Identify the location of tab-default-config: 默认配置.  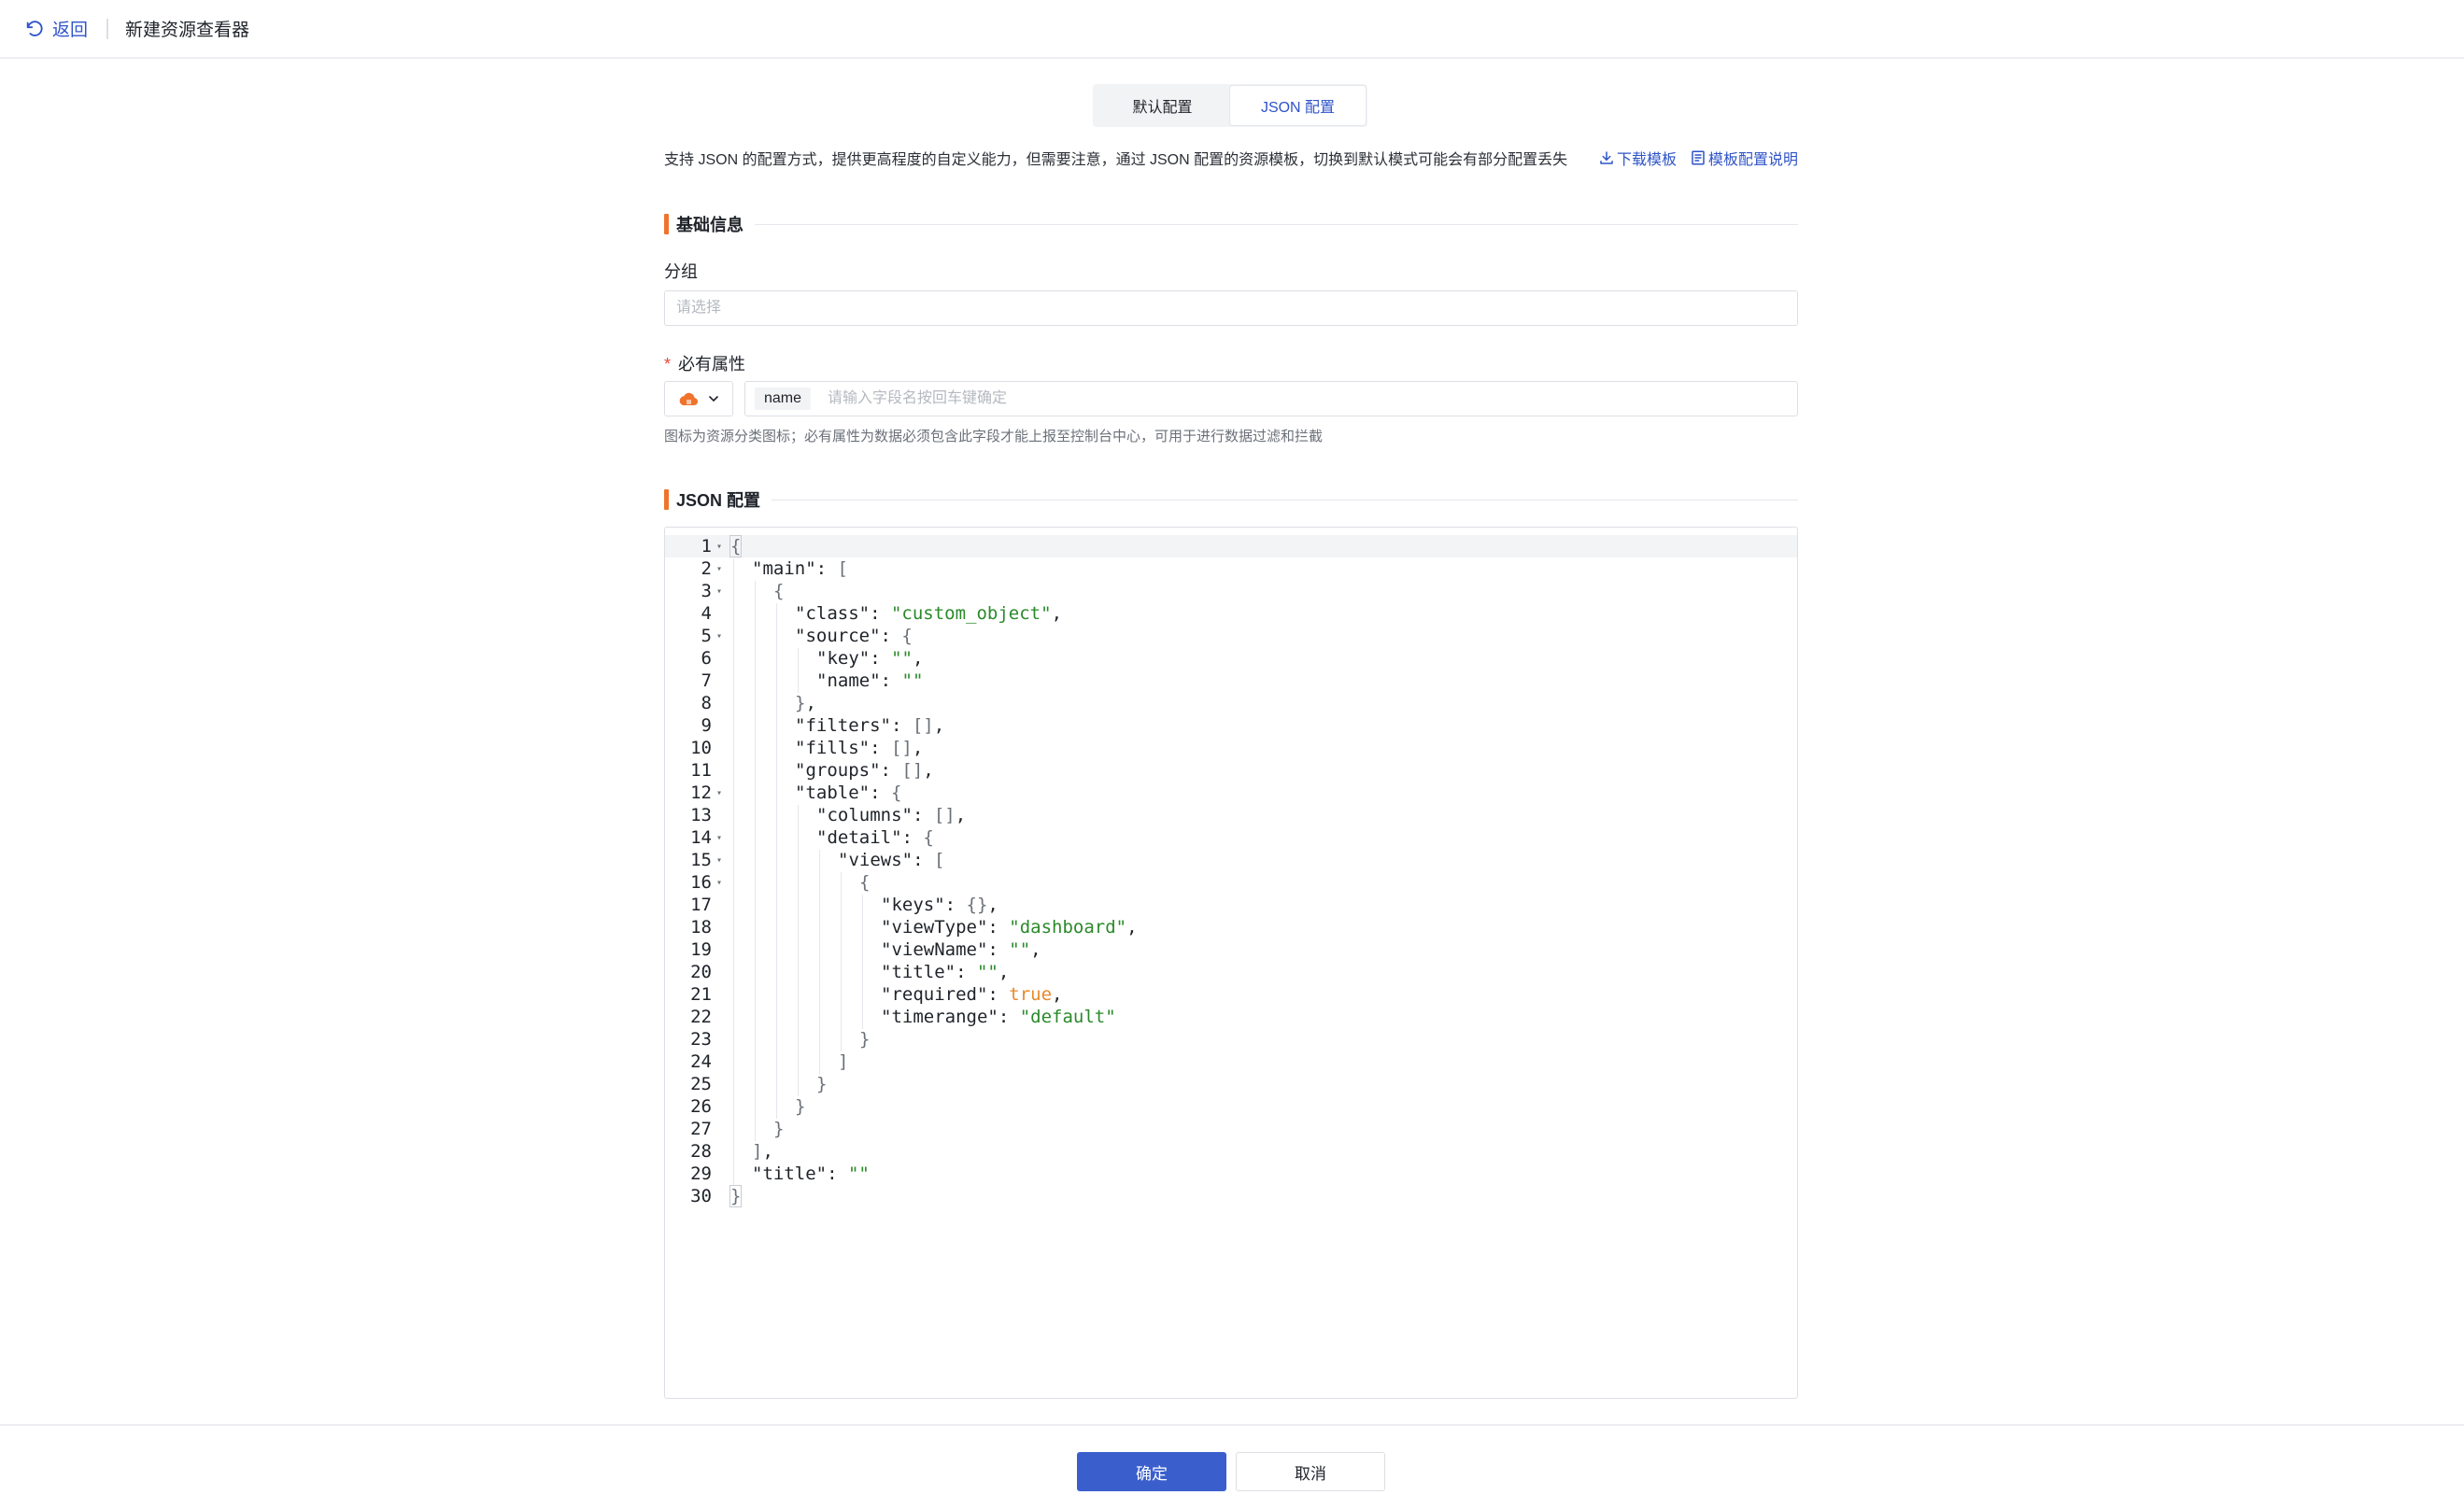
(1163, 105).